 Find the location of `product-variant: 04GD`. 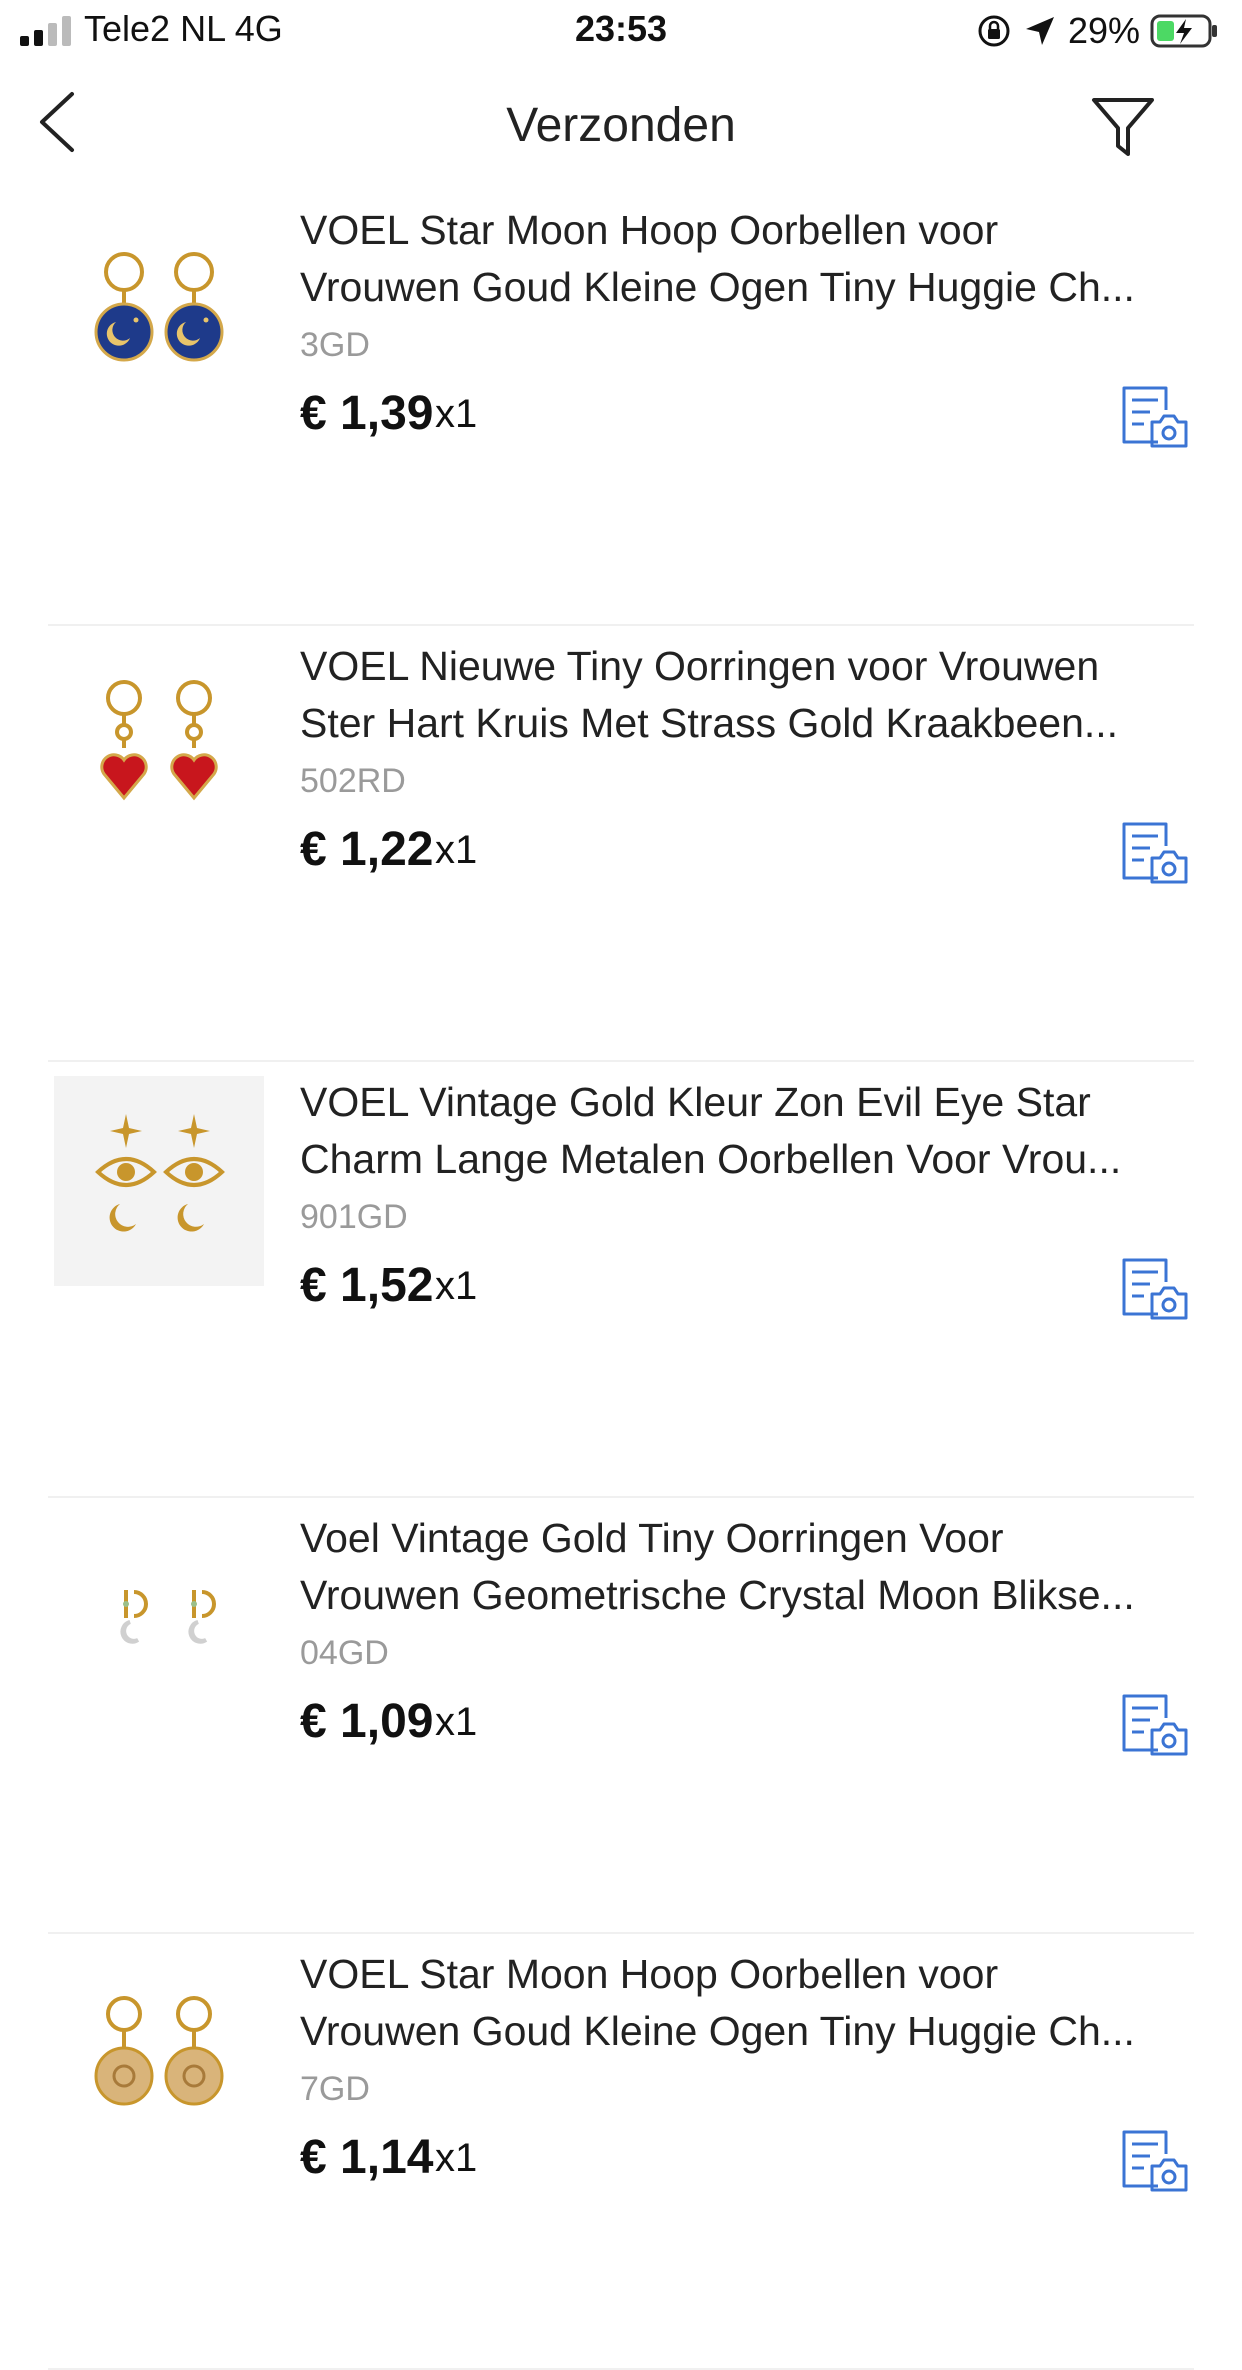

product-variant: 04GD is located at coordinates (344, 1653).